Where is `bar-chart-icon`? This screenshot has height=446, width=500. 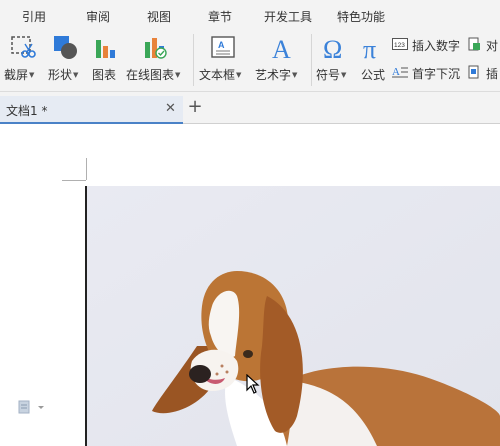 bar-chart-icon is located at coordinates (105, 49).